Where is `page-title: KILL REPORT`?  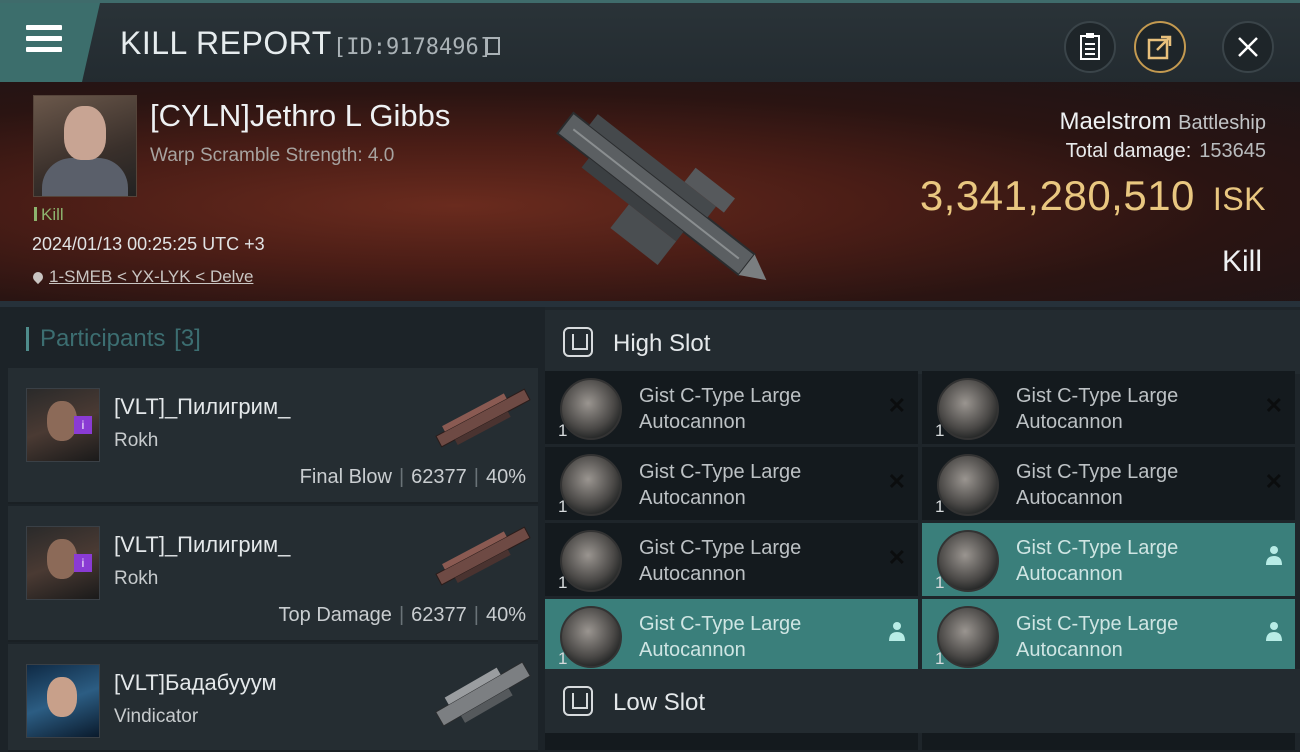
page-title: KILL REPORT is located at coordinates (226, 43).